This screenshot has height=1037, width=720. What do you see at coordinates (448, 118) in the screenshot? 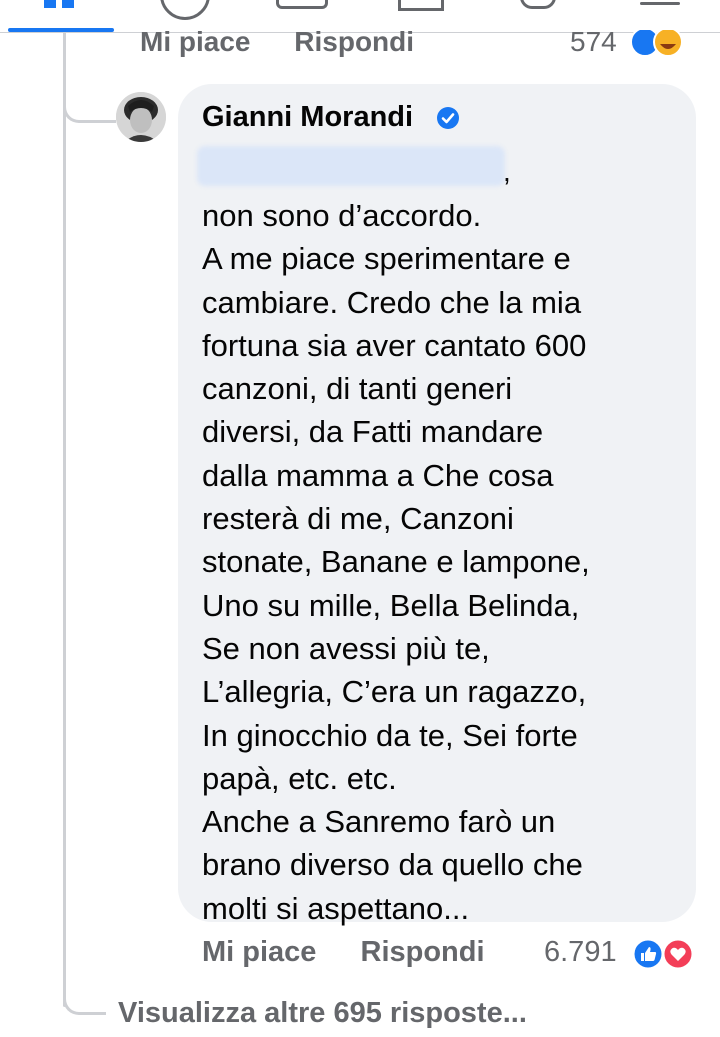
I see `verified-badge-icon` at bounding box center [448, 118].